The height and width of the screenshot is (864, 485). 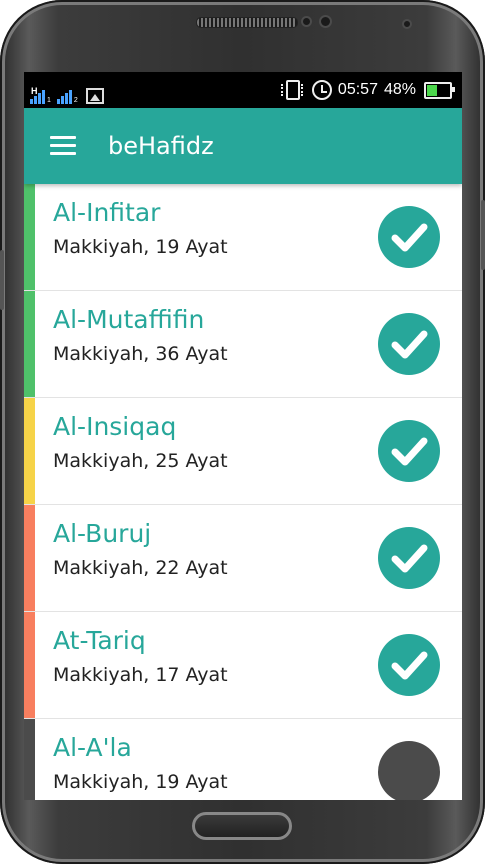 What do you see at coordinates (34, 91) in the screenshot?
I see `network-type-label: H` at bounding box center [34, 91].